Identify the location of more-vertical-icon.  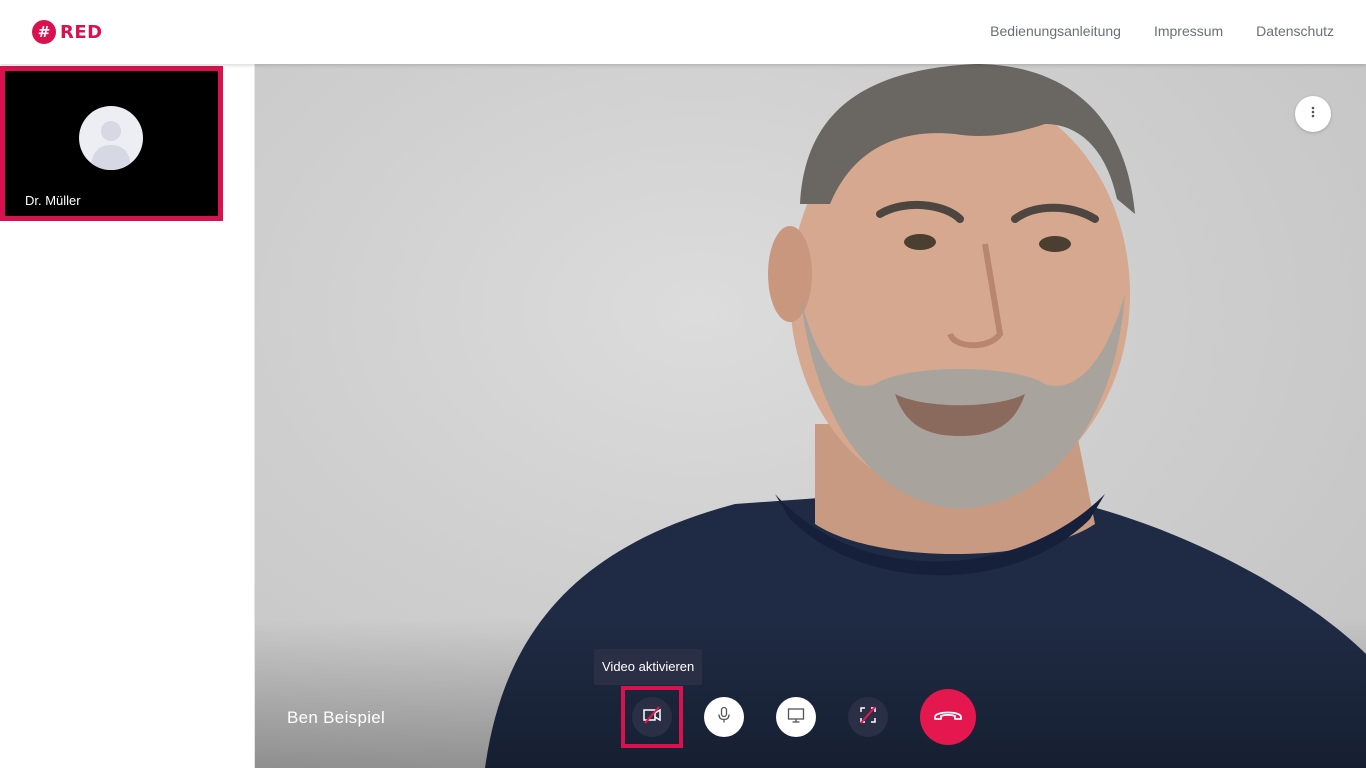
(1313, 114).